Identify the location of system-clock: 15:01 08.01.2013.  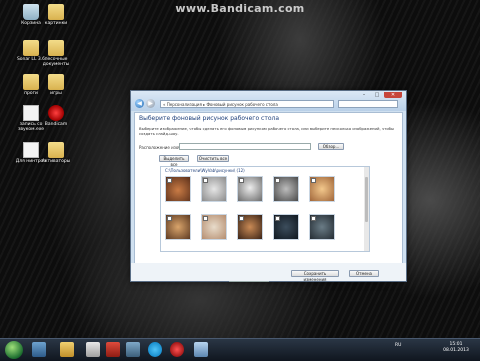
(456, 348).